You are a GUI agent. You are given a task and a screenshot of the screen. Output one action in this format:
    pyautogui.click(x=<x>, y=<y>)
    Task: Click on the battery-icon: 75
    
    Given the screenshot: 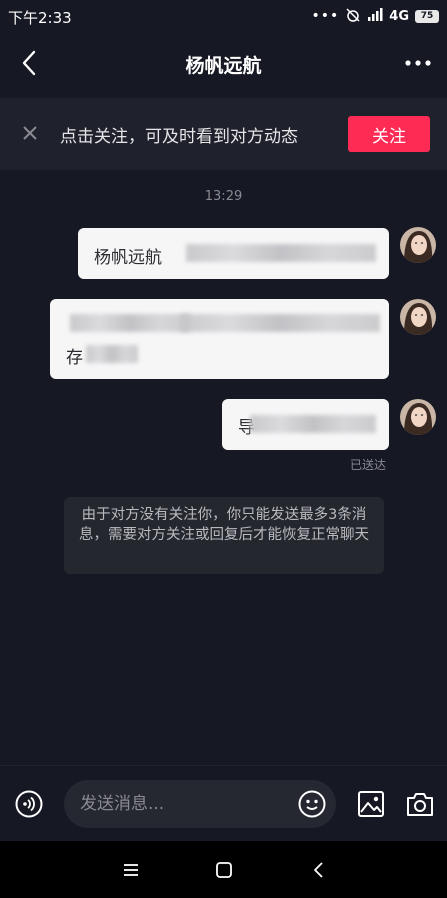 What is the action you would take?
    pyautogui.click(x=427, y=16)
    